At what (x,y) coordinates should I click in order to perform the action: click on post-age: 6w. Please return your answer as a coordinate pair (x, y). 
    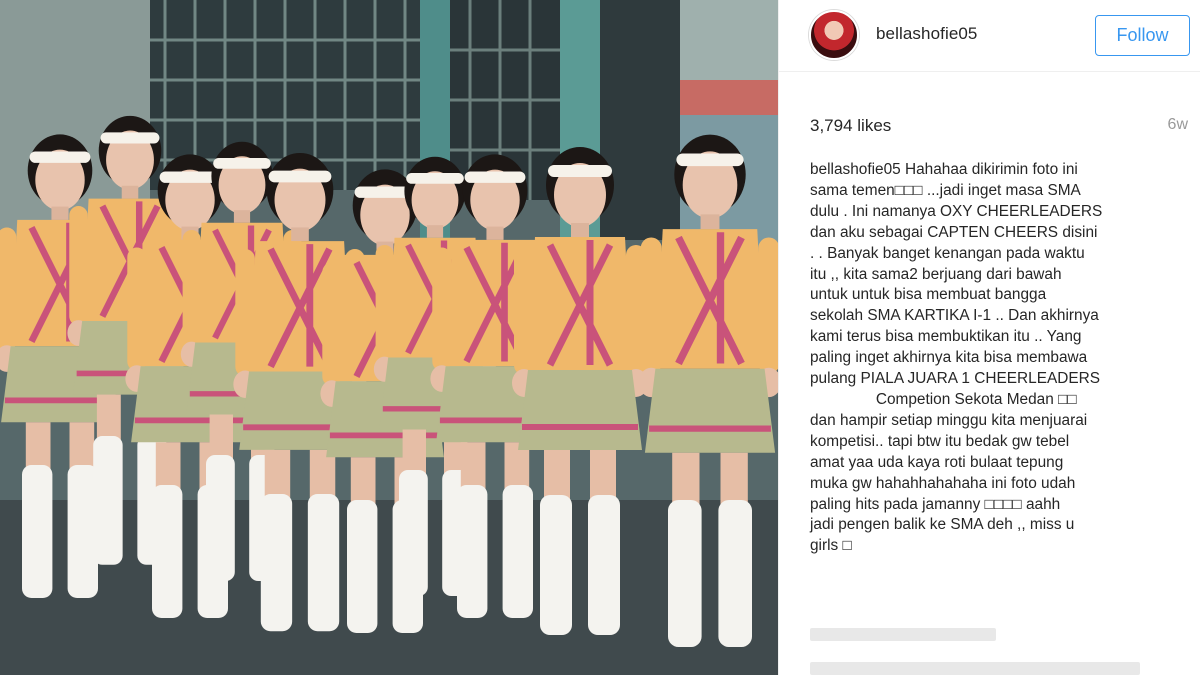
    Looking at the image, I should click on (1178, 125).